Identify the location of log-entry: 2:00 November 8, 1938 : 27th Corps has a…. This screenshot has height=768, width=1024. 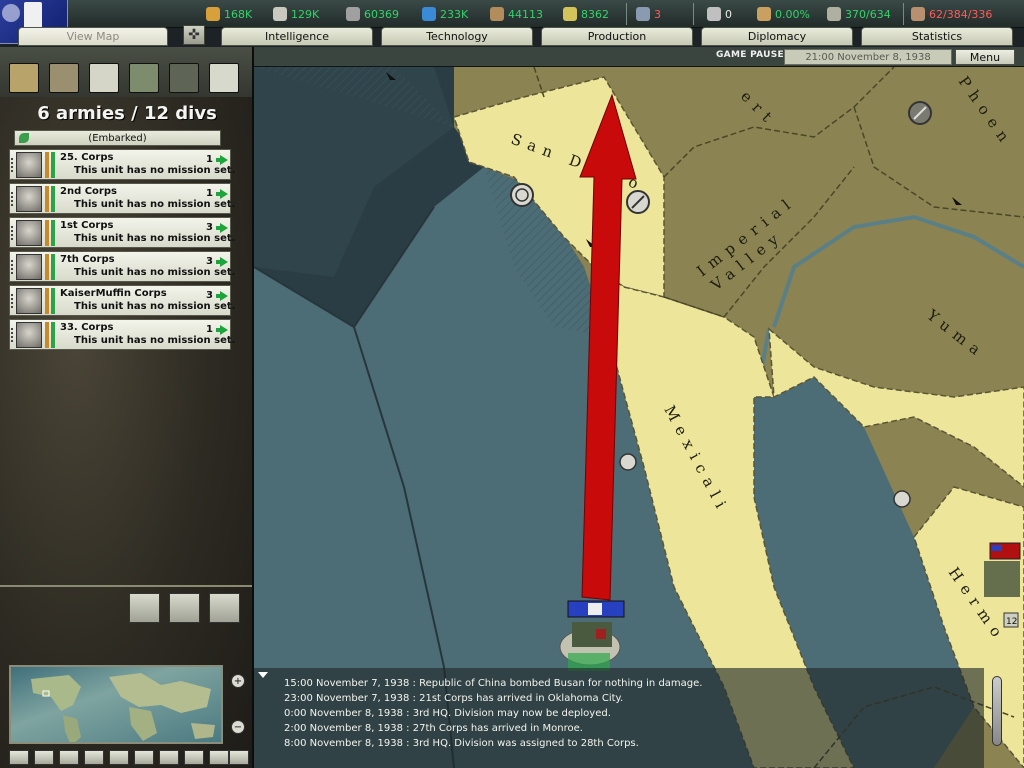
(433, 728).